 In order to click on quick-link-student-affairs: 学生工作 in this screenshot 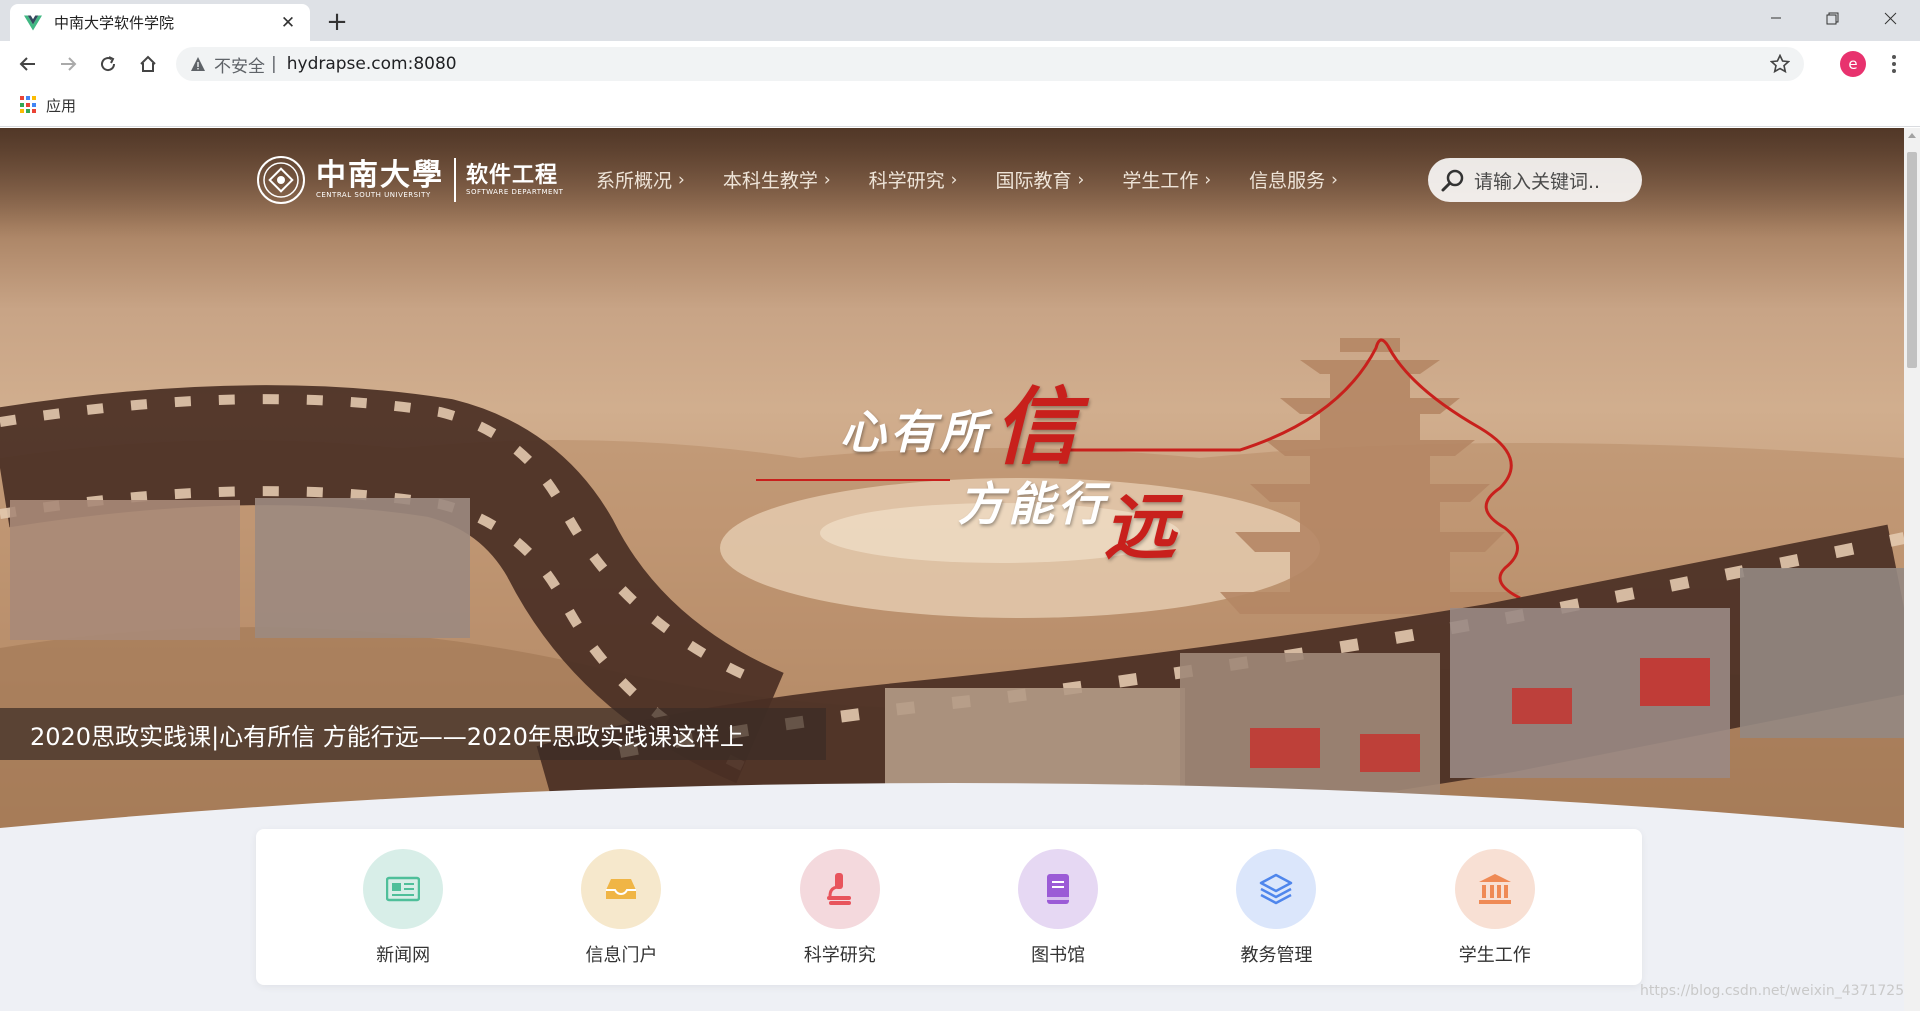, I will do `click(1495, 907)`.